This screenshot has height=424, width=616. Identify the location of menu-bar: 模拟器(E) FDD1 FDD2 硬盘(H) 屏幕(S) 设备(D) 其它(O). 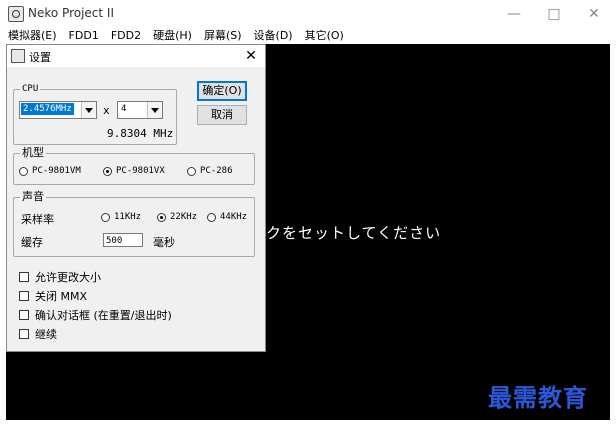
(308, 36).